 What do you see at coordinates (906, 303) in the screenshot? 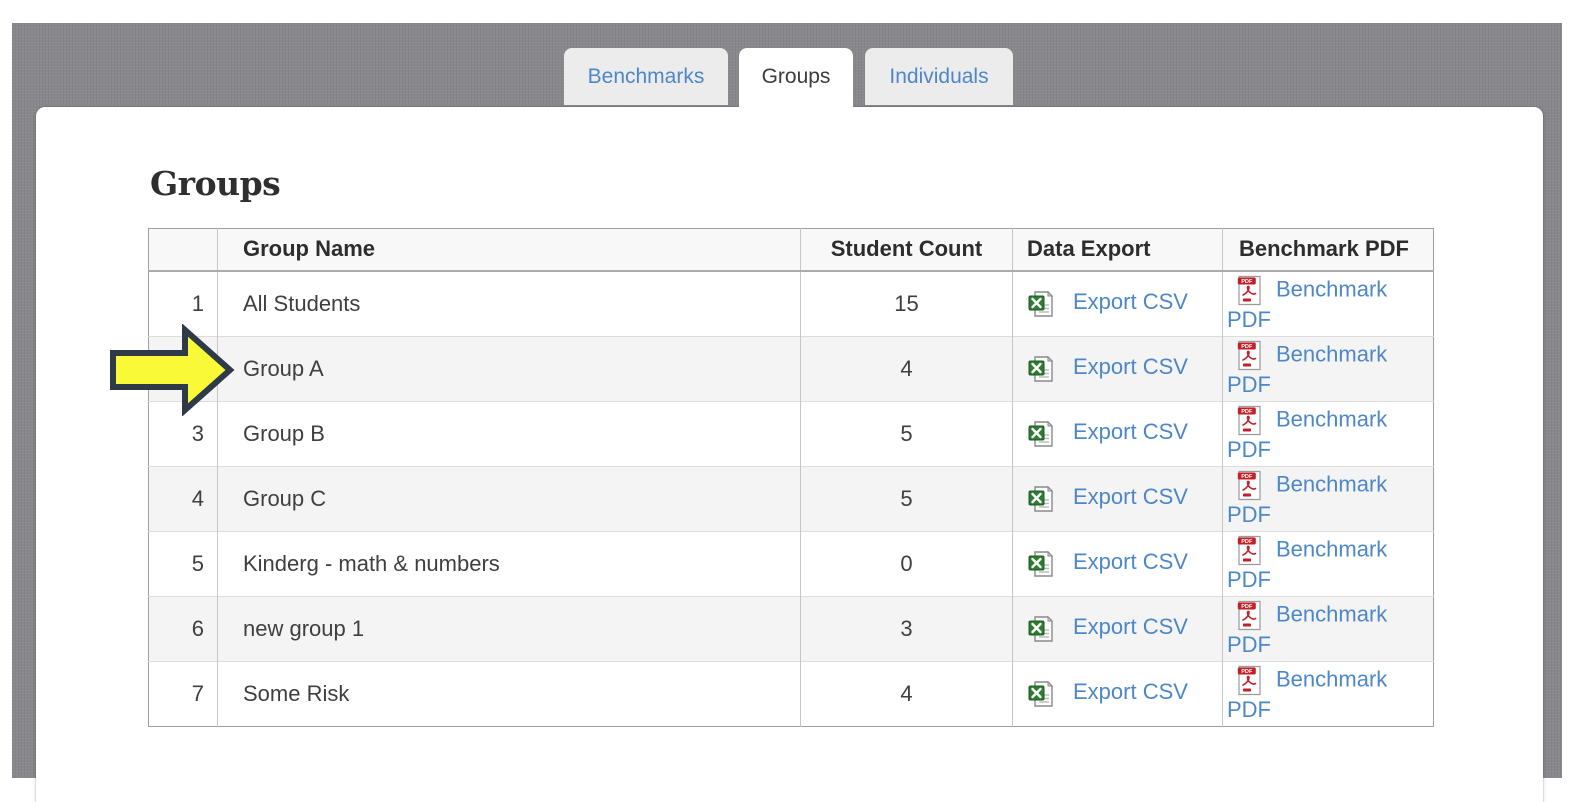
I see `student-count-cell: 15` at bounding box center [906, 303].